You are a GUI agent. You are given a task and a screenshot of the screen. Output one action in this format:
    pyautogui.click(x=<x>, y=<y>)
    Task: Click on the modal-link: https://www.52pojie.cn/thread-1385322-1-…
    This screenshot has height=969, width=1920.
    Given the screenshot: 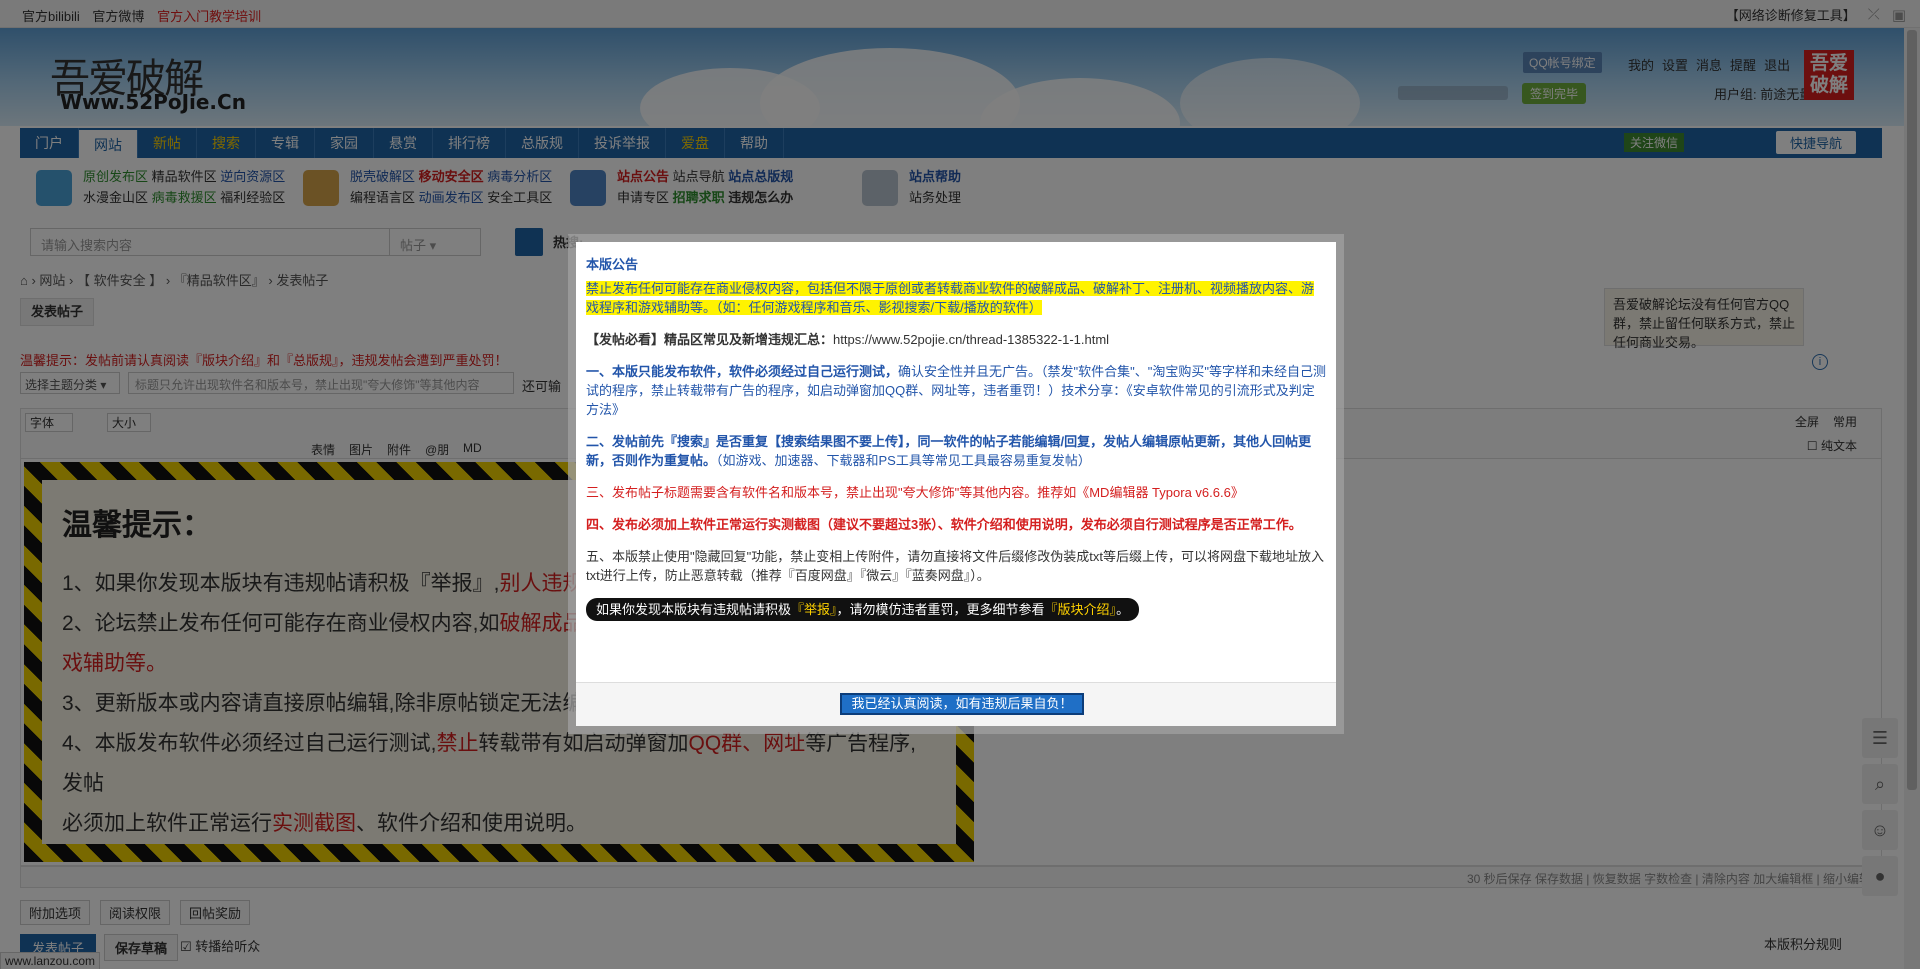 What is the action you would take?
    pyautogui.click(x=971, y=339)
    